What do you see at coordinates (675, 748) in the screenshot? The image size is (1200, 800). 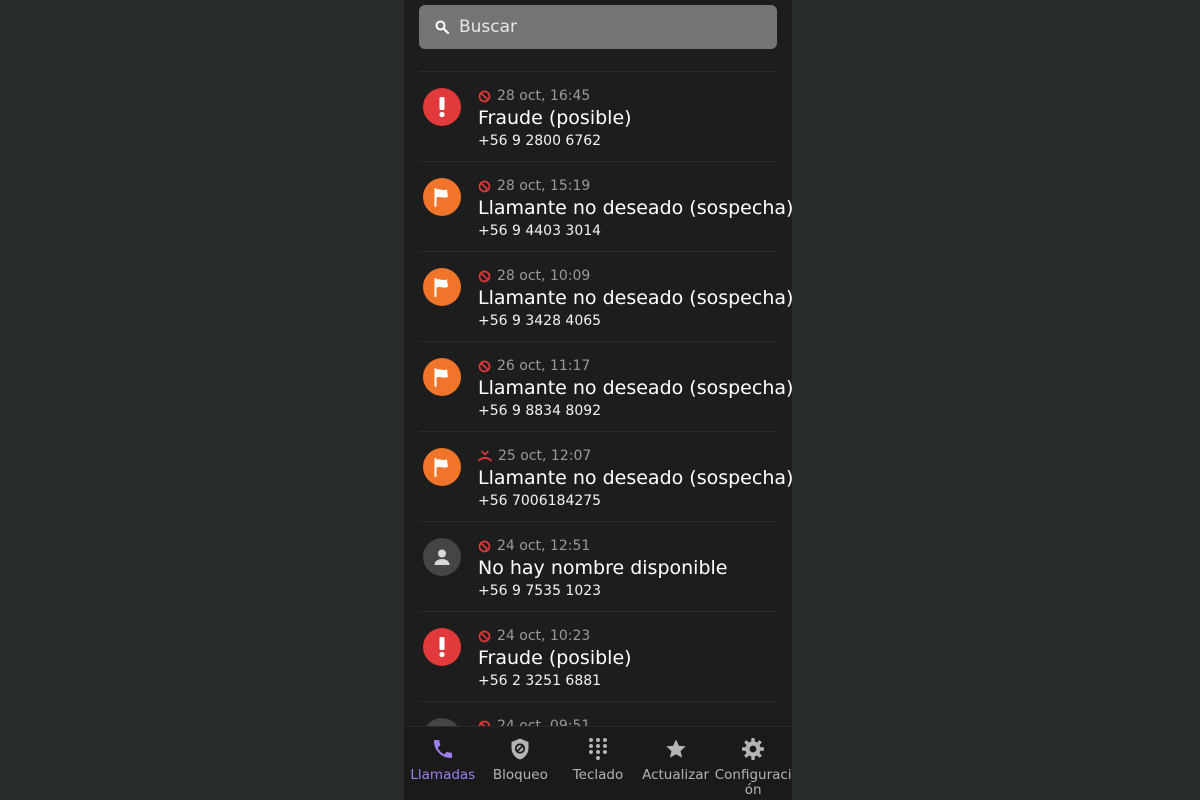 I see `star-icon` at bounding box center [675, 748].